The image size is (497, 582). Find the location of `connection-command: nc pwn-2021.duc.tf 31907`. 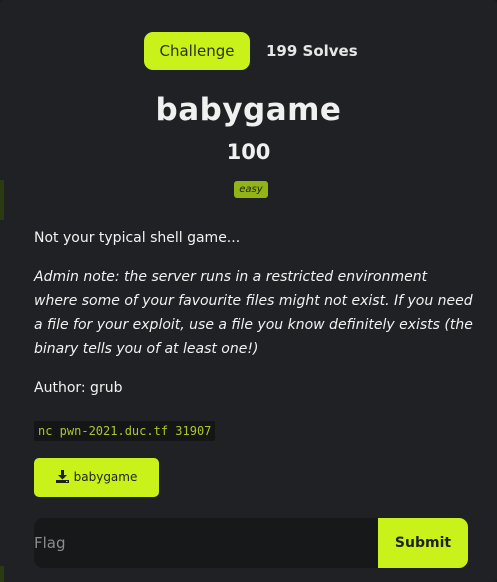

connection-command: nc pwn-2021.duc.tf 31907 is located at coordinates (125, 431).